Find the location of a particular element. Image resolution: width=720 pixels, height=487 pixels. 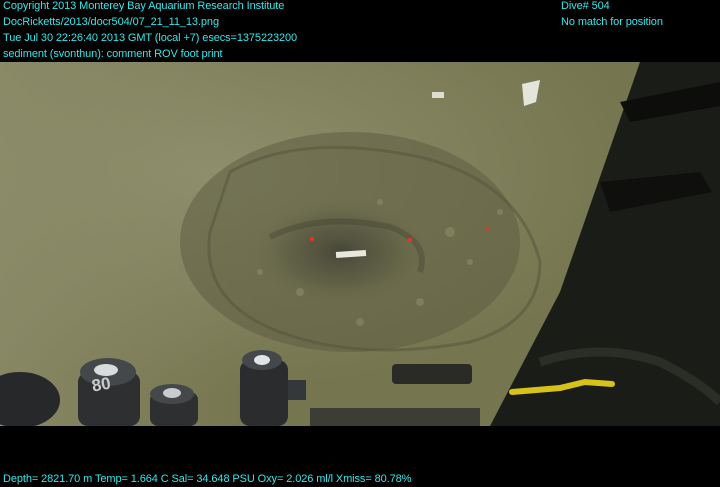

filename-line: DocRicketts/2013/docr504/07_21_11_13.png is located at coordinates (111, 22).